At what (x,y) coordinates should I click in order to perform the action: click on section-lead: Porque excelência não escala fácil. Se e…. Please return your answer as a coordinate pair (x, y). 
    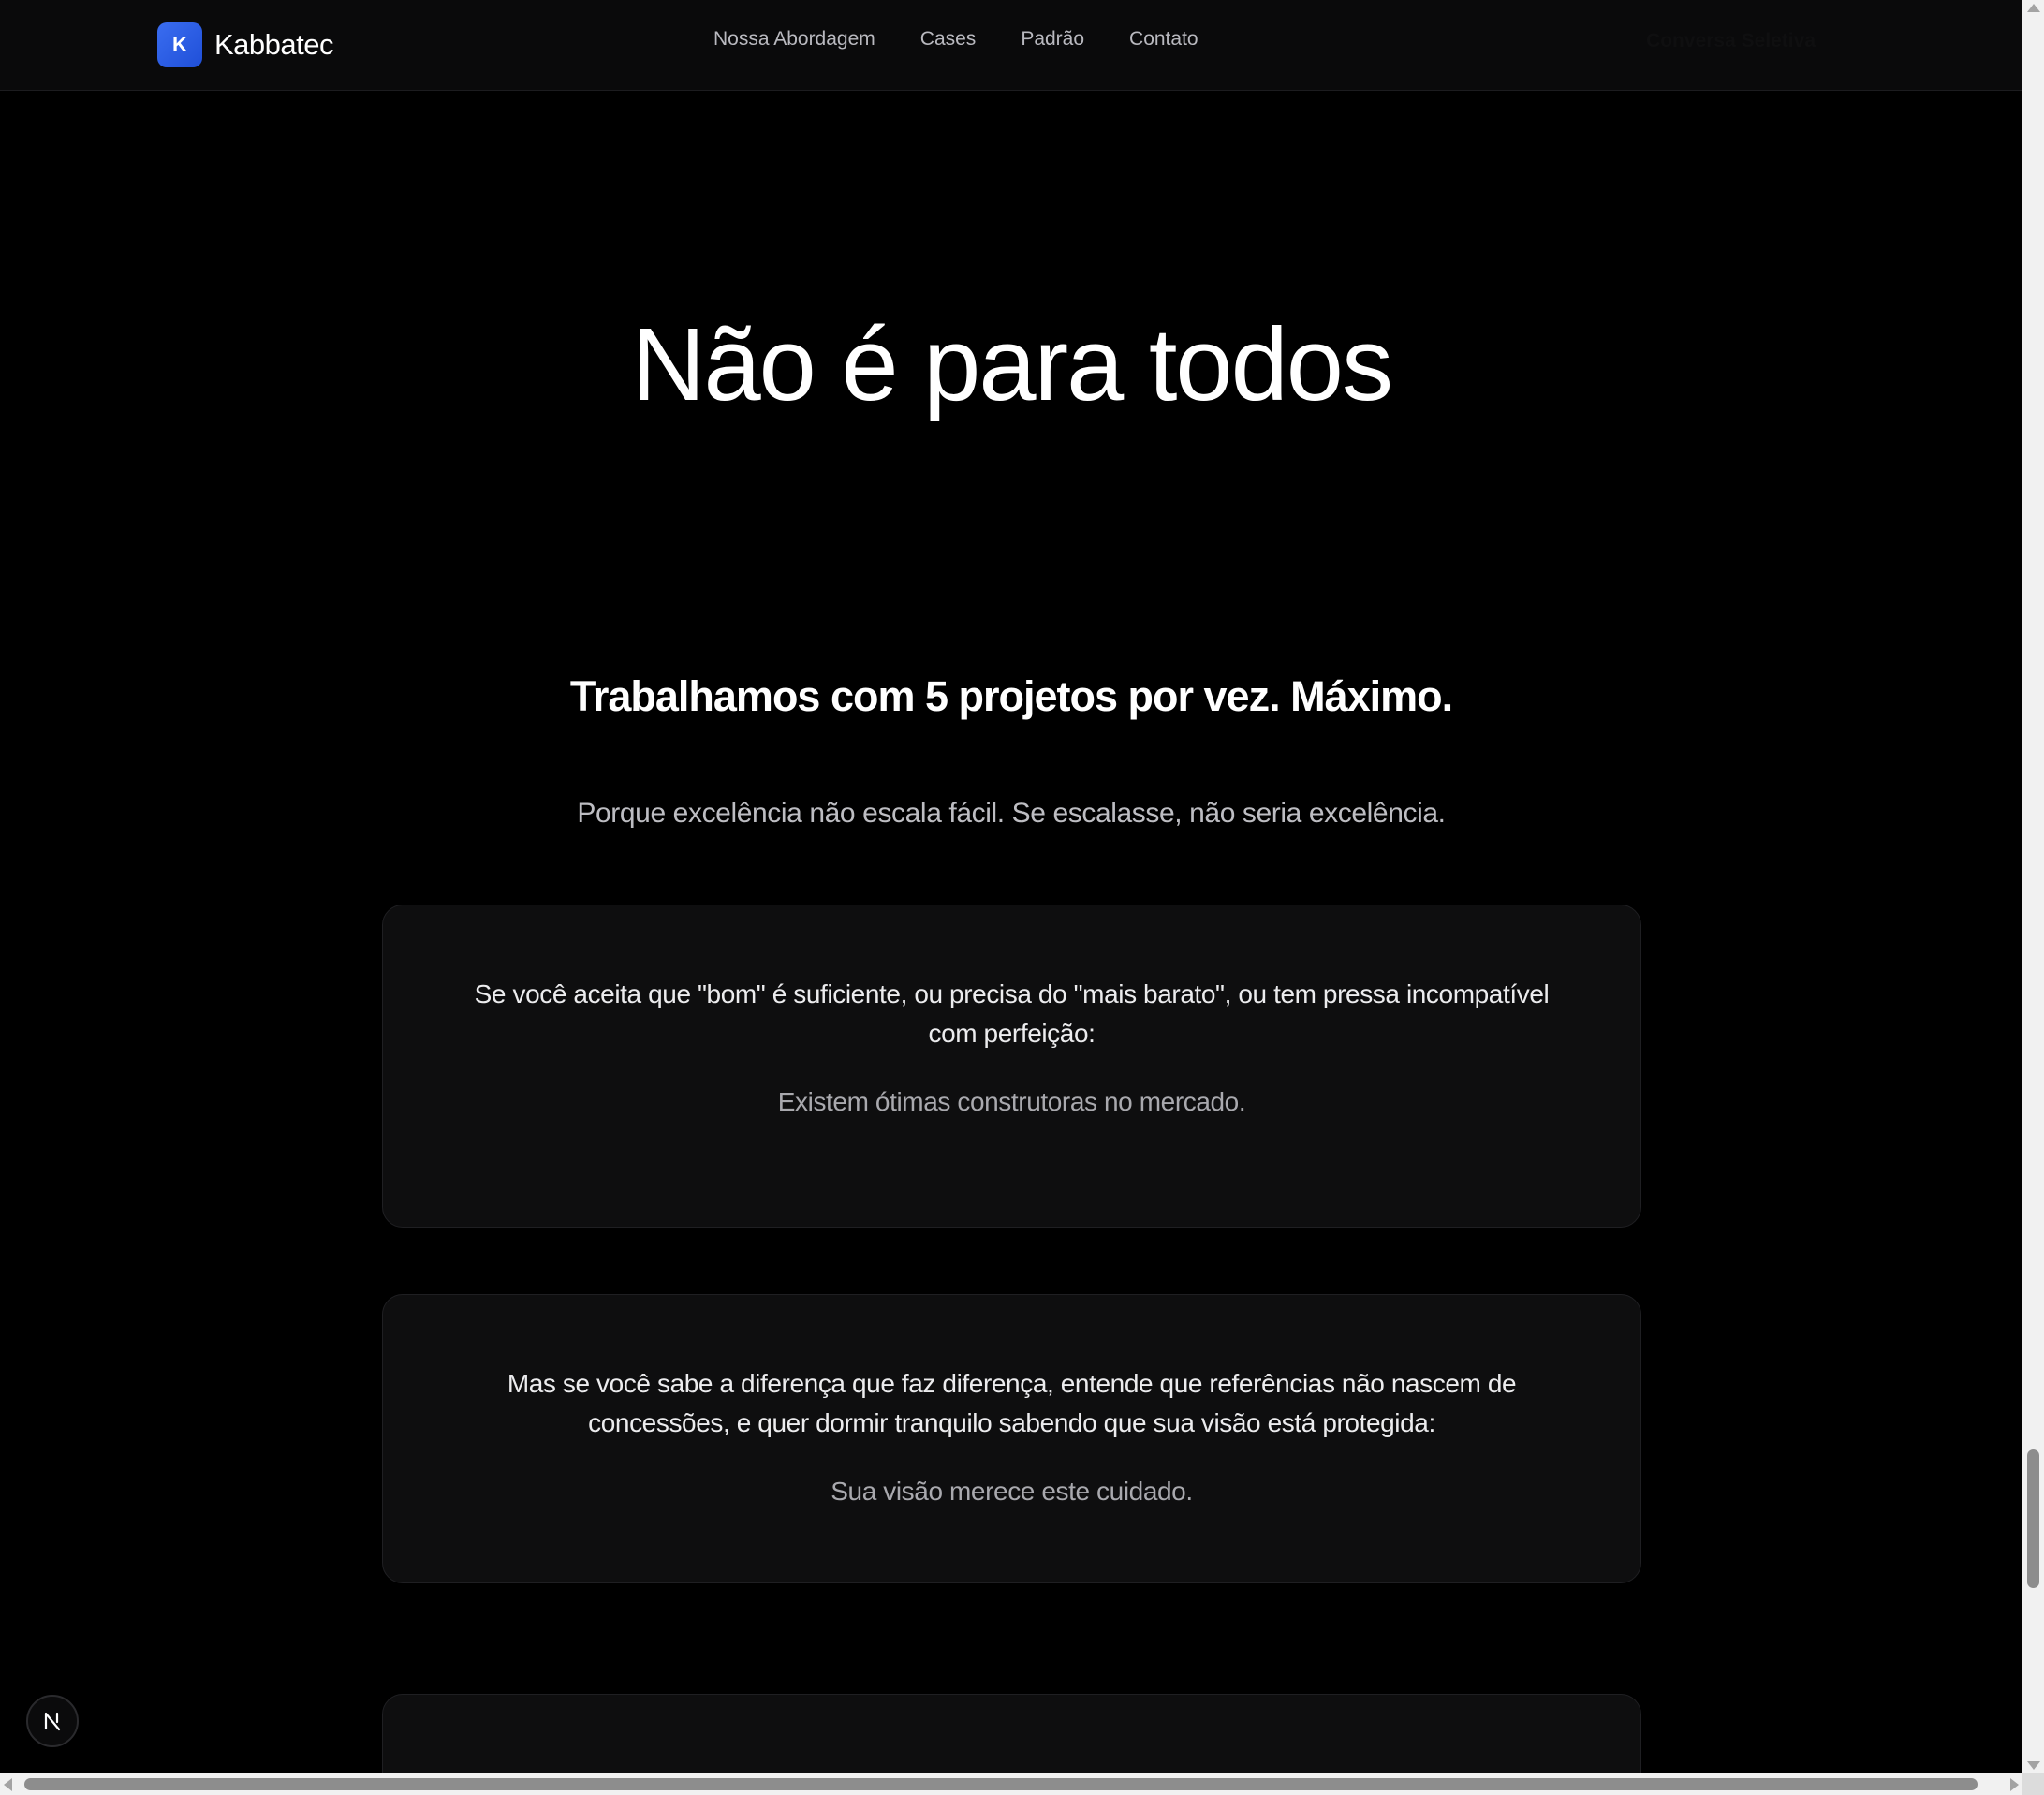
    Looking at the image, I should click on (1012, 813).